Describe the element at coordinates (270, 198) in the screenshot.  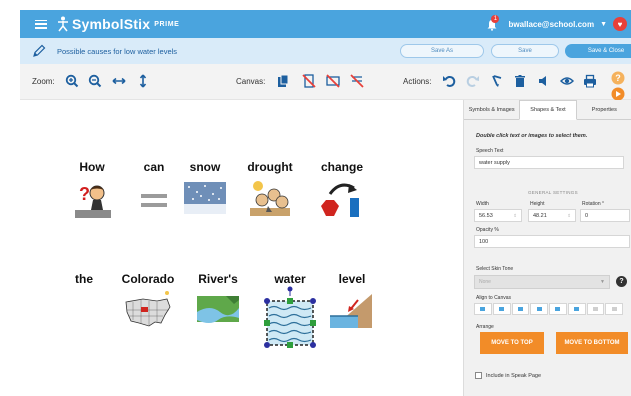
I see `drought-people-icon` at that location.